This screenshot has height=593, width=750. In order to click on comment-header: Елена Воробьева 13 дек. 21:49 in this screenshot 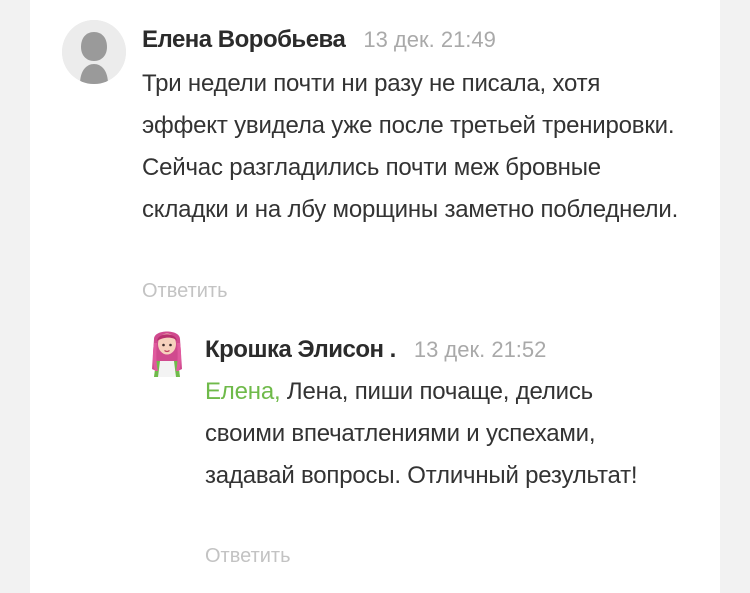, I will do `click(319, 40)`.